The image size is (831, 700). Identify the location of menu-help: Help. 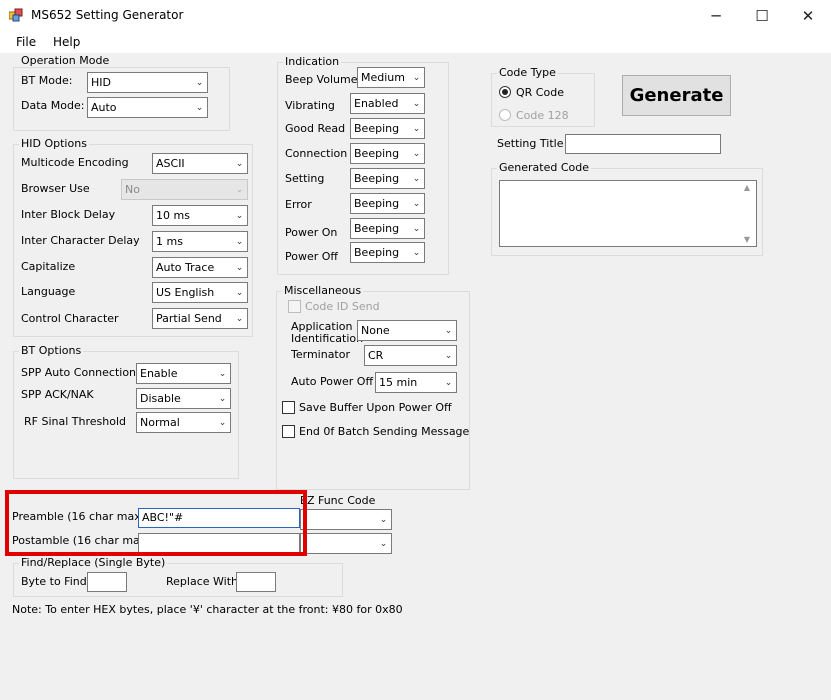
(66, 42).